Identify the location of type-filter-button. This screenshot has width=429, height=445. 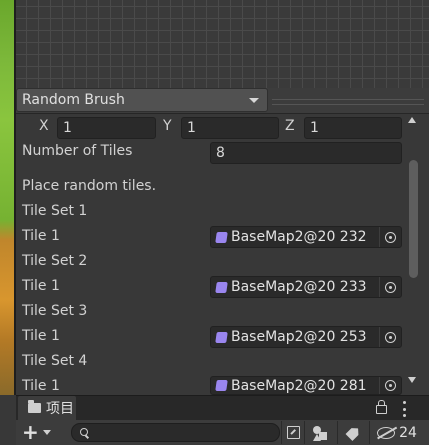
(320, 432).